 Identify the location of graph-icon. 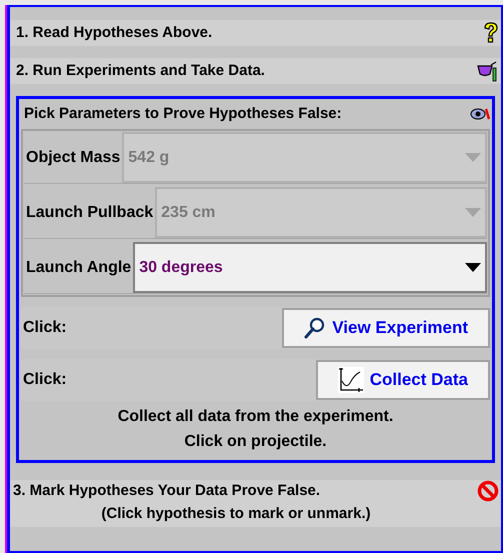
(351, 380).